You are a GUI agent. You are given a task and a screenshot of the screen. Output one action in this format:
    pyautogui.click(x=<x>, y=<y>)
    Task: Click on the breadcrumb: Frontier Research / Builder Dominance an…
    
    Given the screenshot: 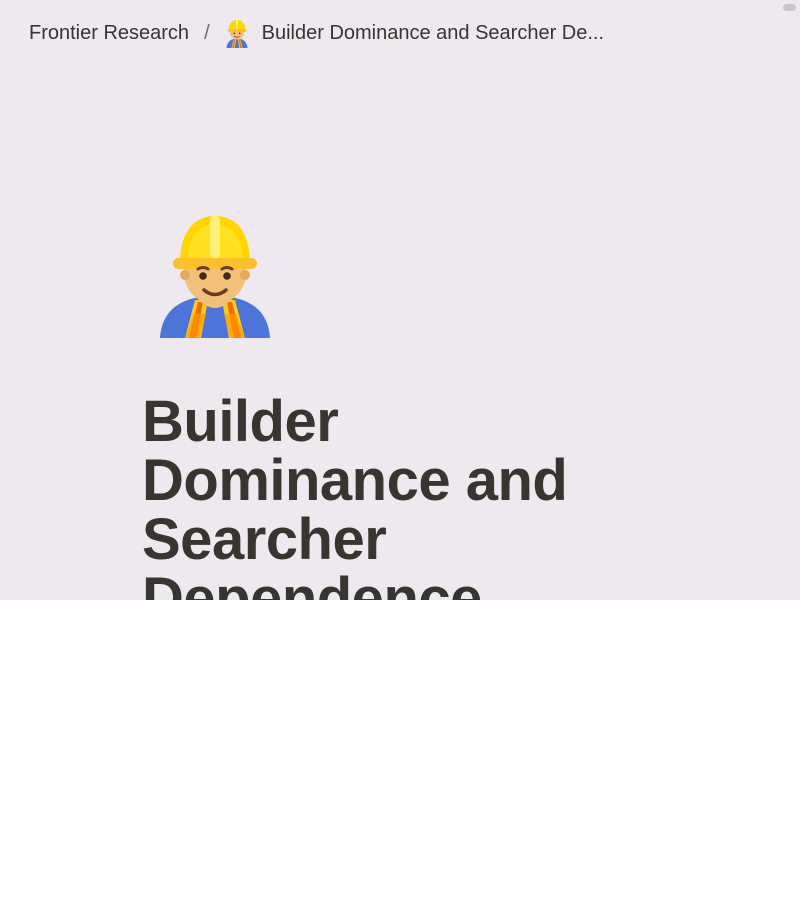 What is the action you would take?
    pyautogui.click(x=390, y=33)
    